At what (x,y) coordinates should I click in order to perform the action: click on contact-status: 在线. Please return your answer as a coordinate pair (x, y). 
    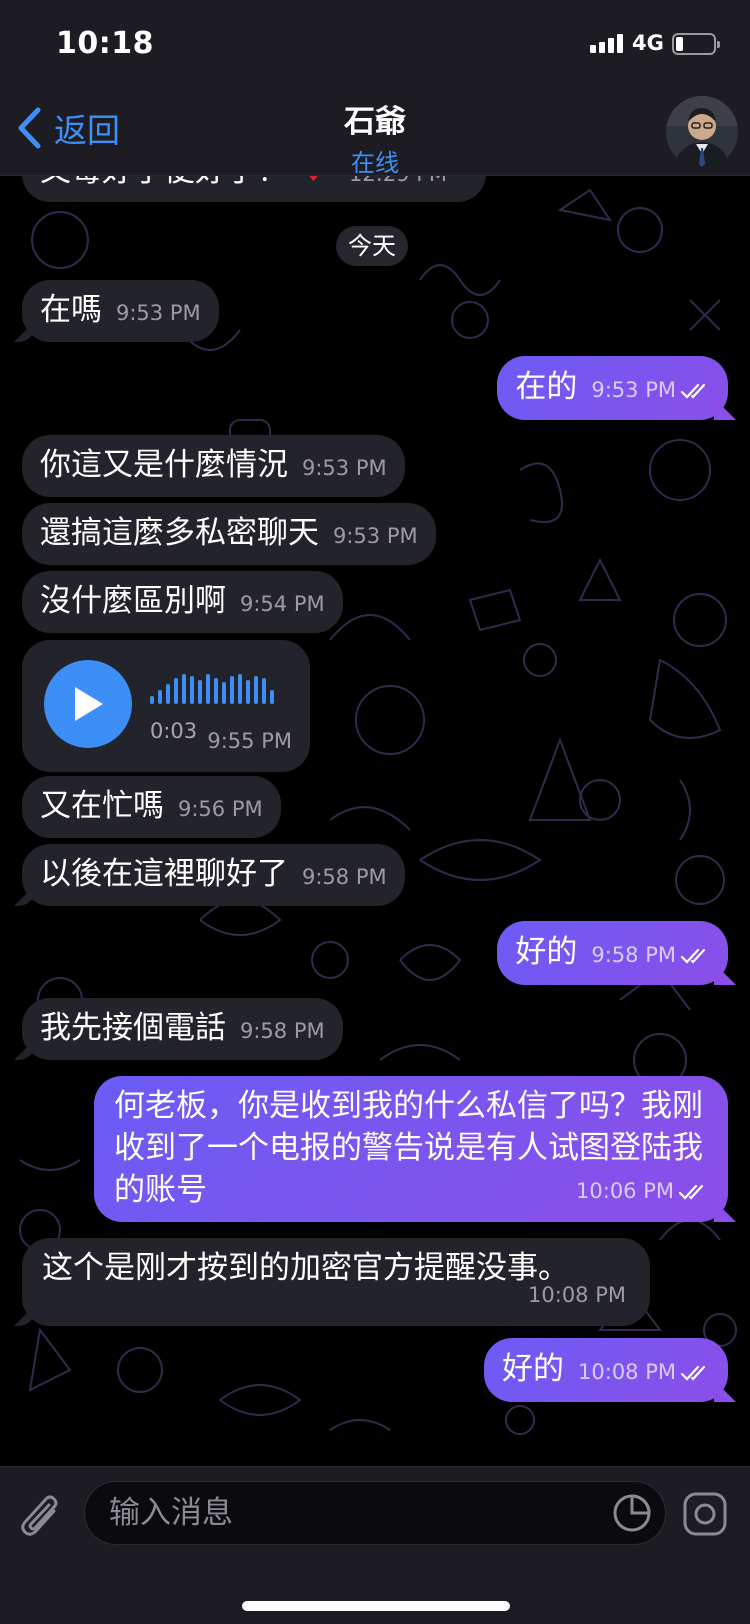
    Looking at the image, I should click on (375, 163).